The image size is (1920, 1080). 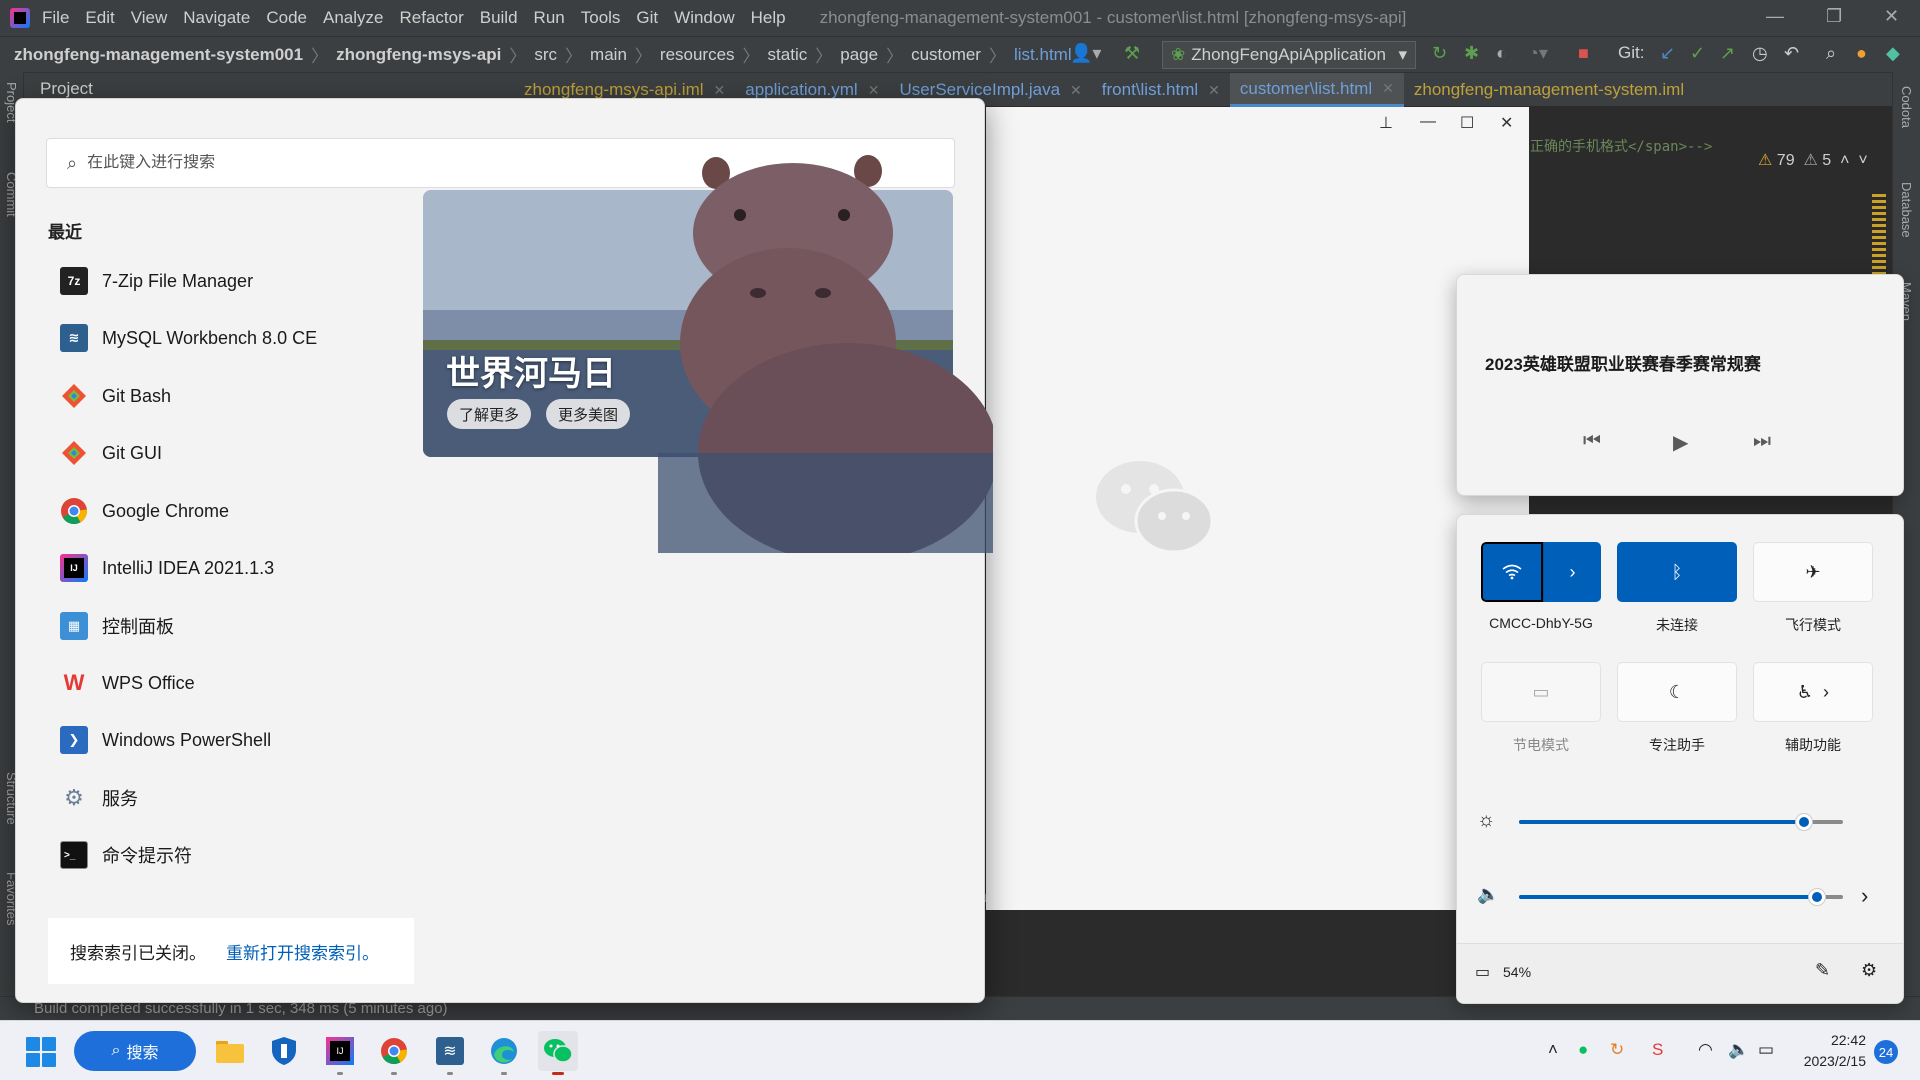 What do you see at coordinates (55, 18) in the screenshot?
I see `menu-file: File` at bounding box center [55, 18].